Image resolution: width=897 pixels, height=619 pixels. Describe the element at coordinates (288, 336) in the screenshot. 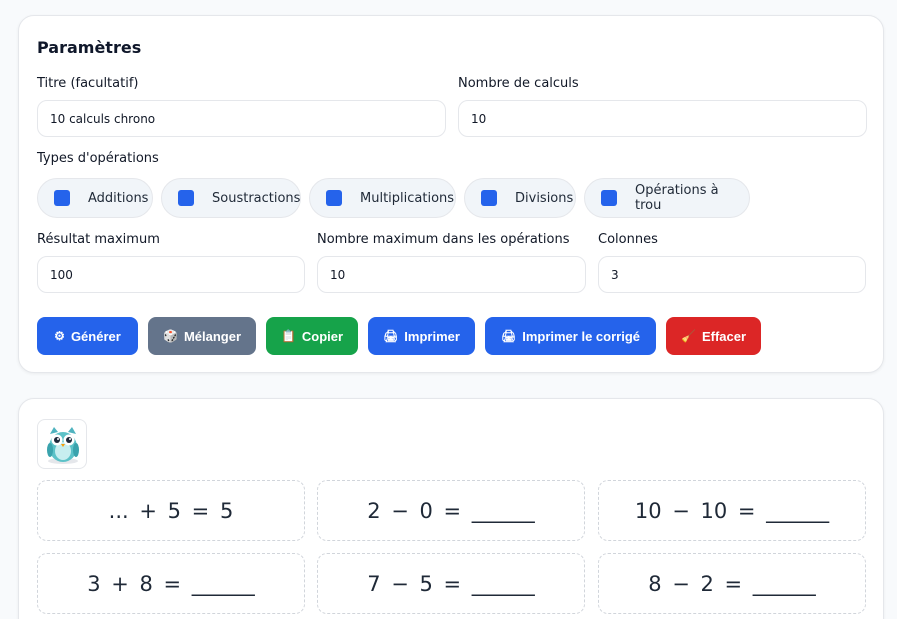

I see `clipboard-icon: 📋` at that location.